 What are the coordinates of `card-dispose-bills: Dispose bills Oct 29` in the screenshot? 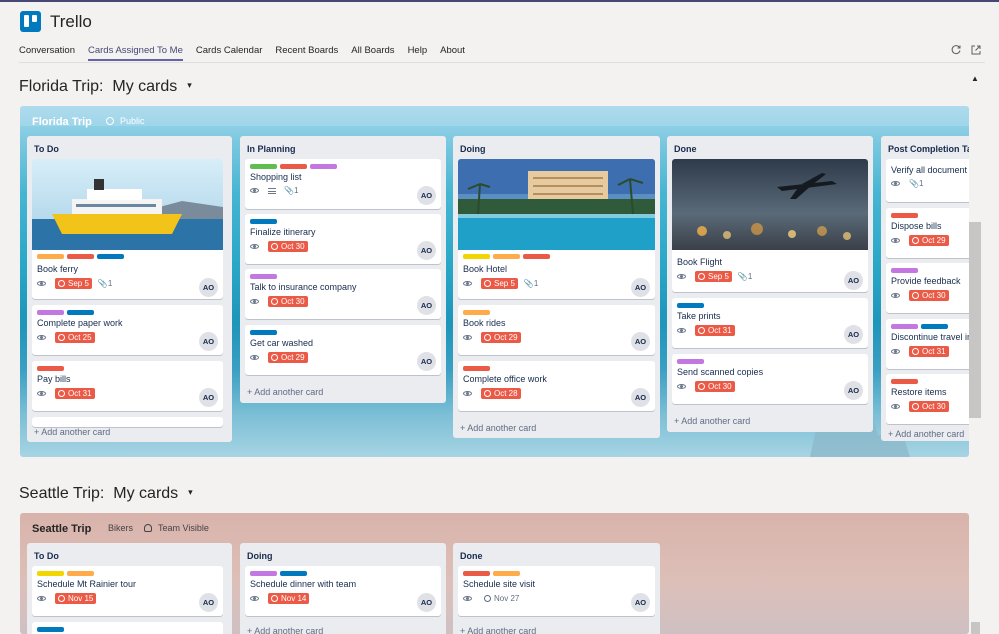 It's located at (927, 233).